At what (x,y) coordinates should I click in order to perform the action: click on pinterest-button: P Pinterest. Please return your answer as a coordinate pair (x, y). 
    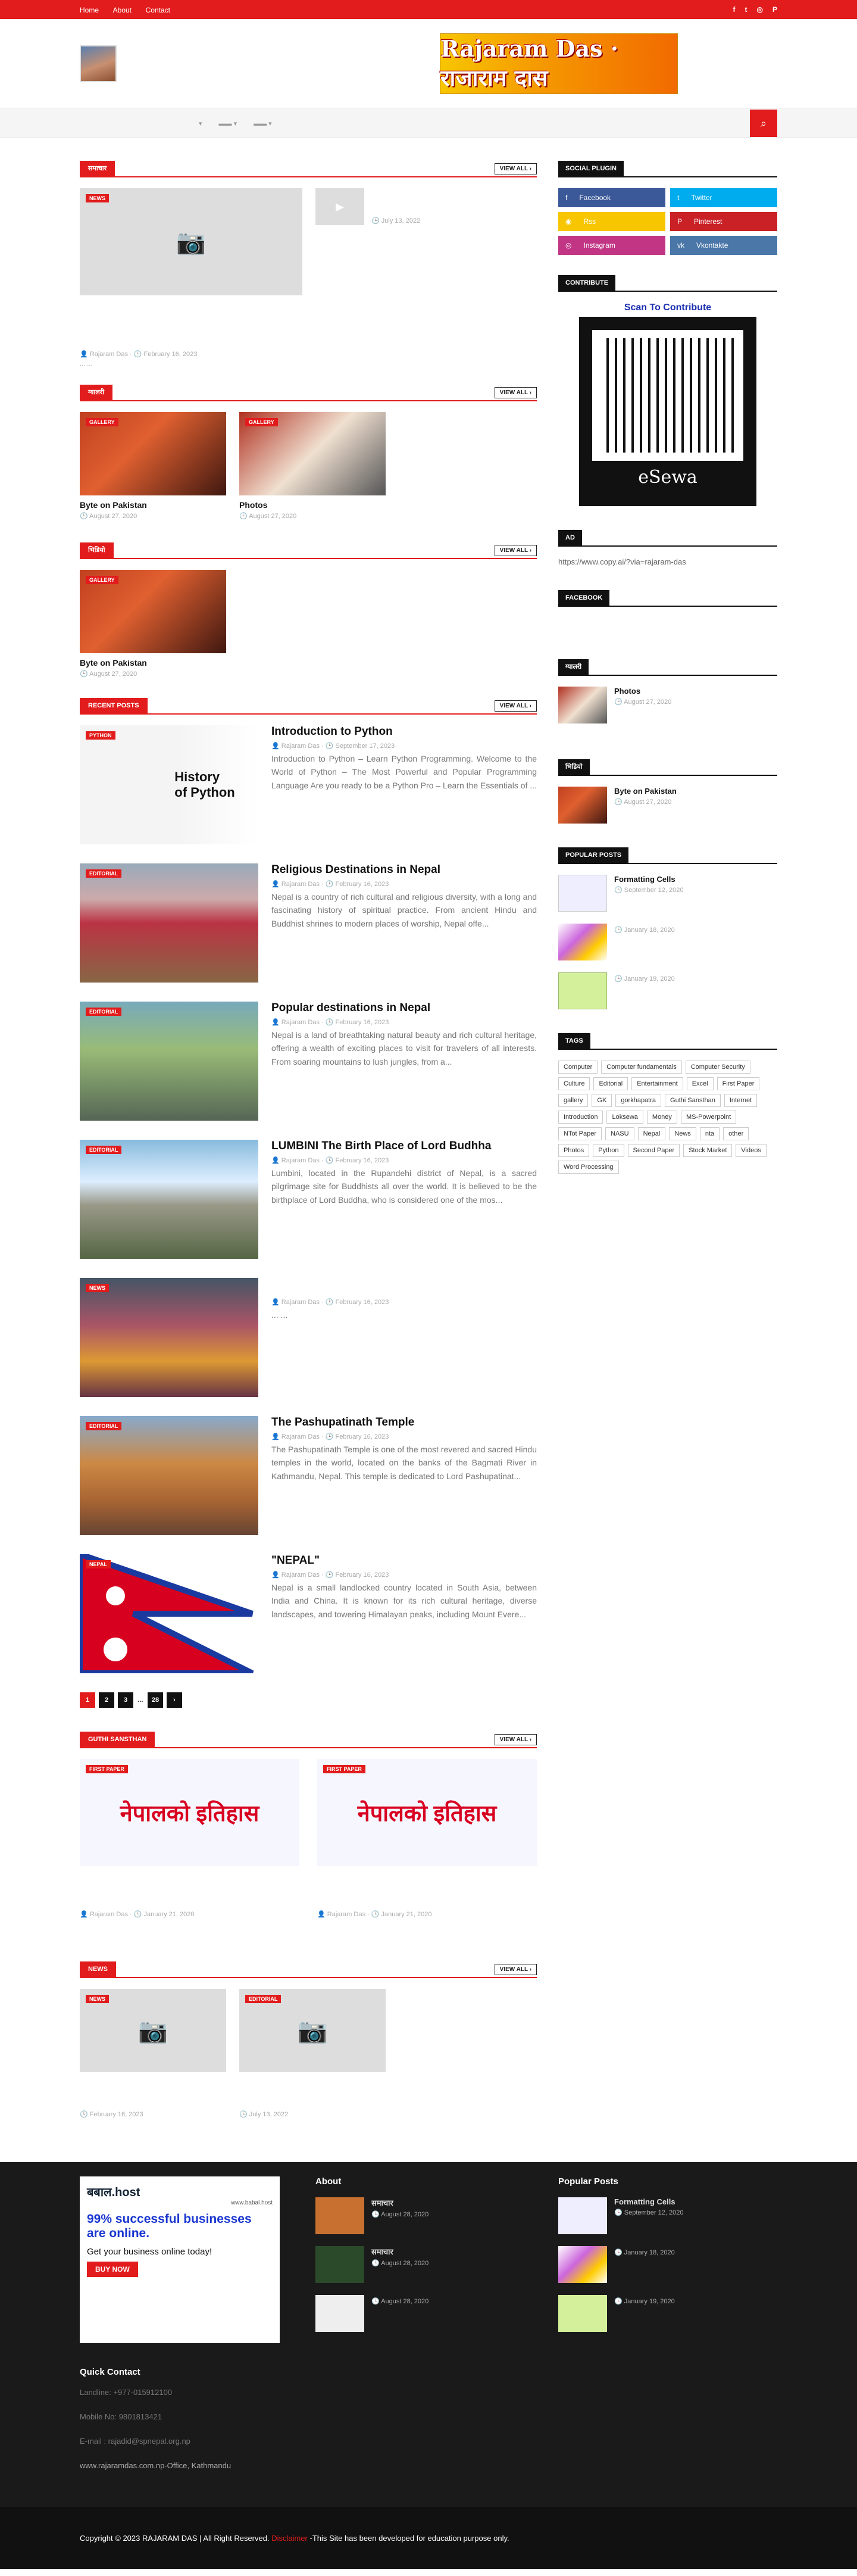
    Looking at the image, I should click on (723, 222).